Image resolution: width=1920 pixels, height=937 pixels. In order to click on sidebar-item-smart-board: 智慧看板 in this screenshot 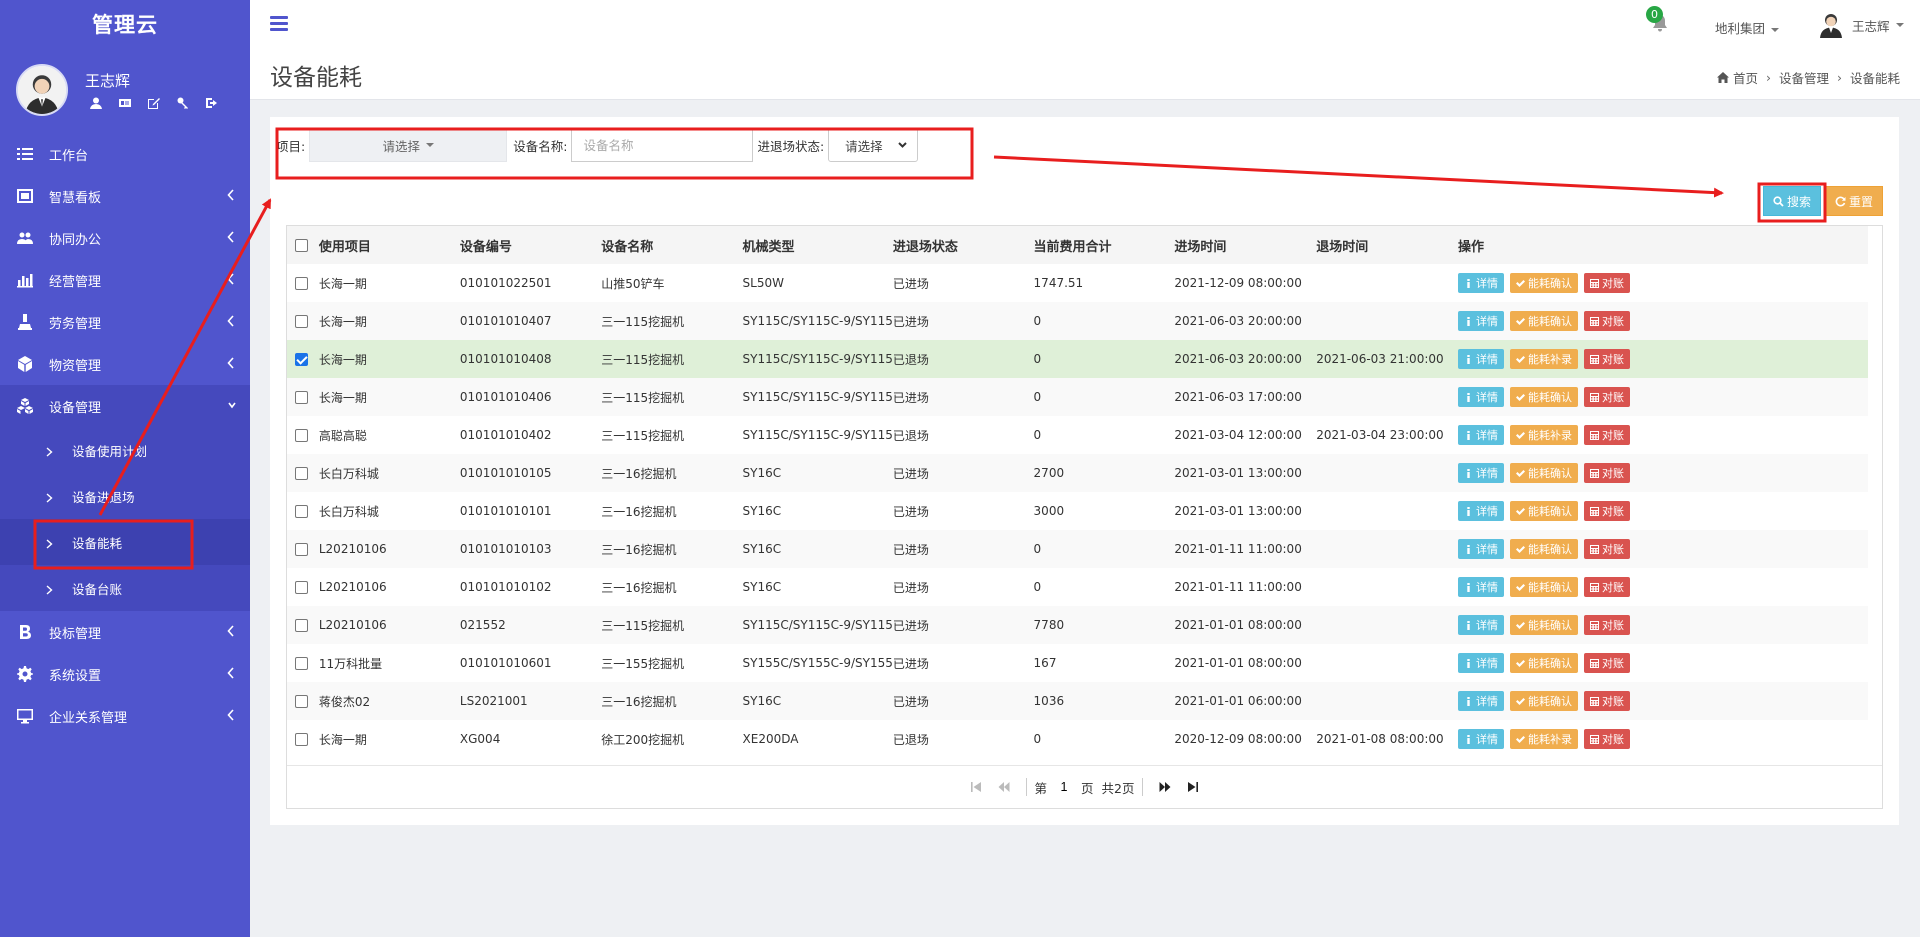, I will do `click(125, 196)`.